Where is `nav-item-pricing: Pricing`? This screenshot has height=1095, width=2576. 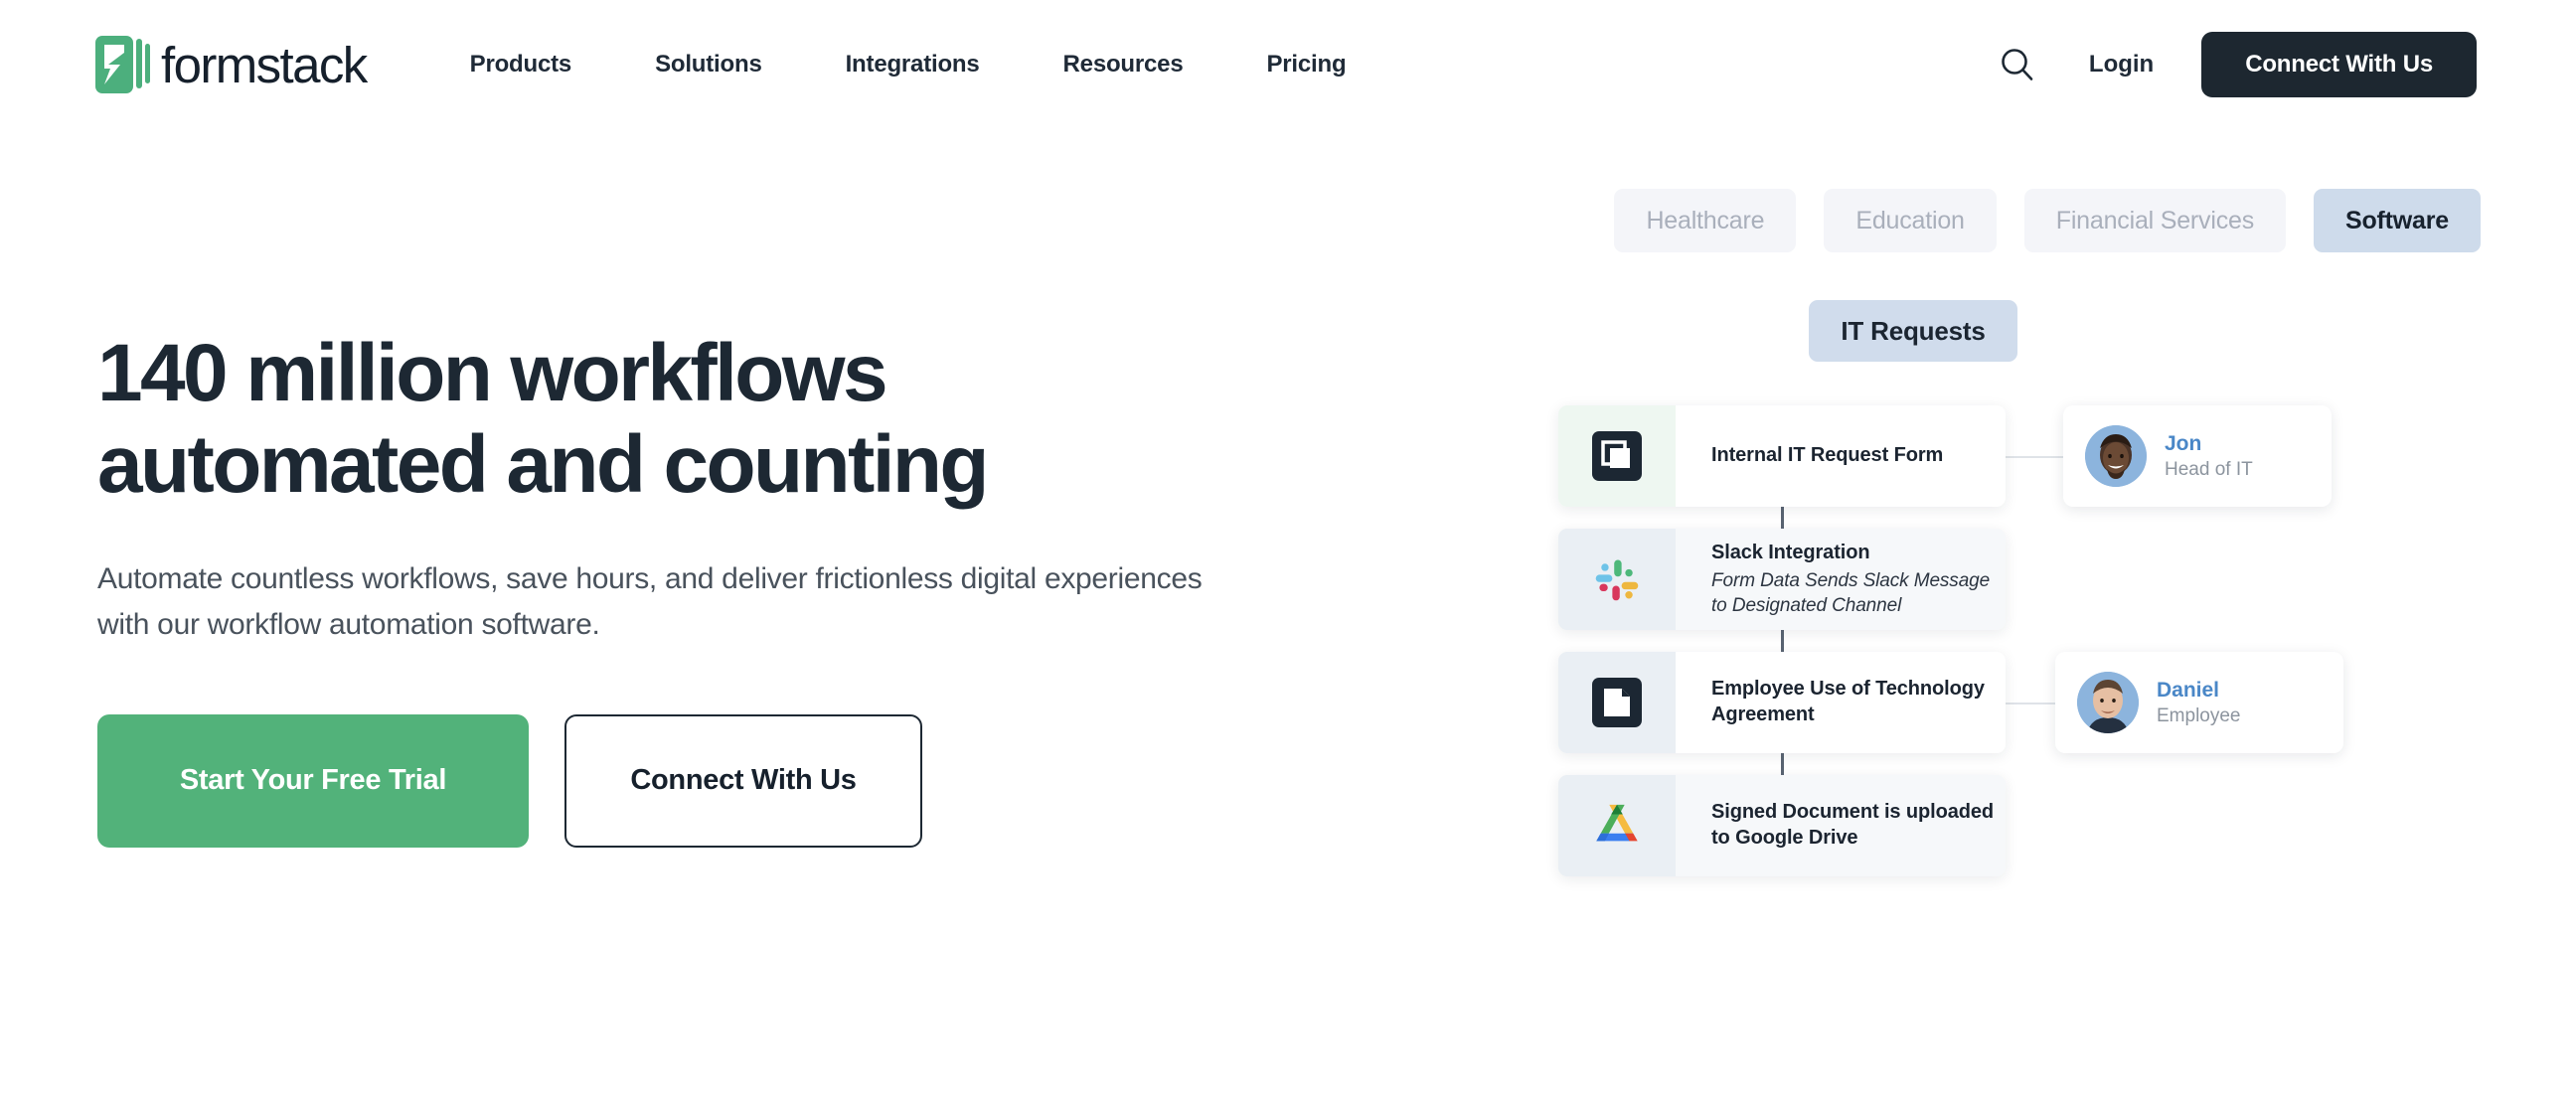
nav-item-pricing: Pricing is located at coordinates (1305, 64).